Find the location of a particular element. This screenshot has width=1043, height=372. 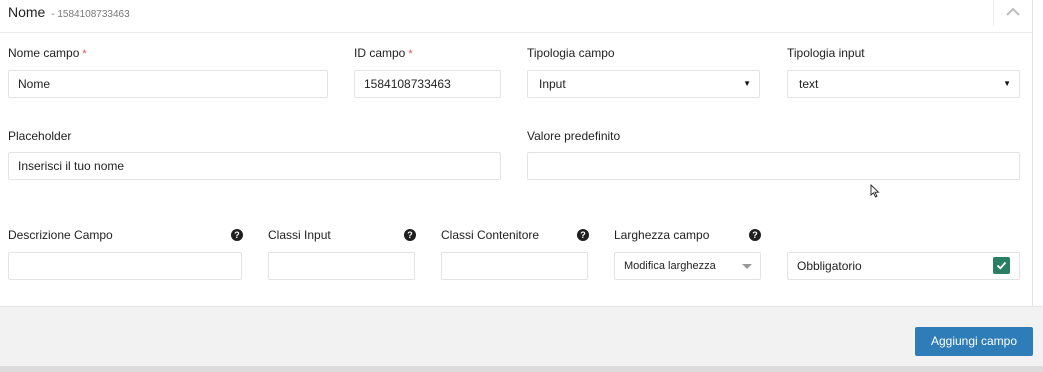

tipologia-campo-select: Input ▼ is located at coordinates (643, 84).